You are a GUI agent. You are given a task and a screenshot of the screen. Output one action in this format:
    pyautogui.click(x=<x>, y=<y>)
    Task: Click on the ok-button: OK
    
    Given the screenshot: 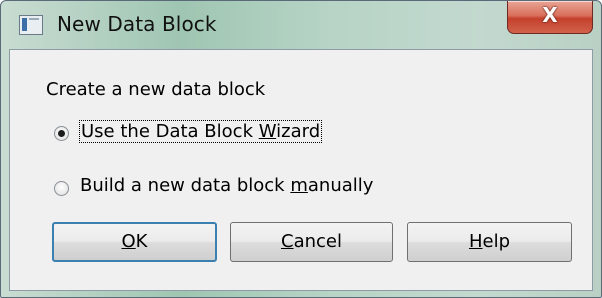 What is the action you would take?
    pyautogui.click(x=134, y=242)
    